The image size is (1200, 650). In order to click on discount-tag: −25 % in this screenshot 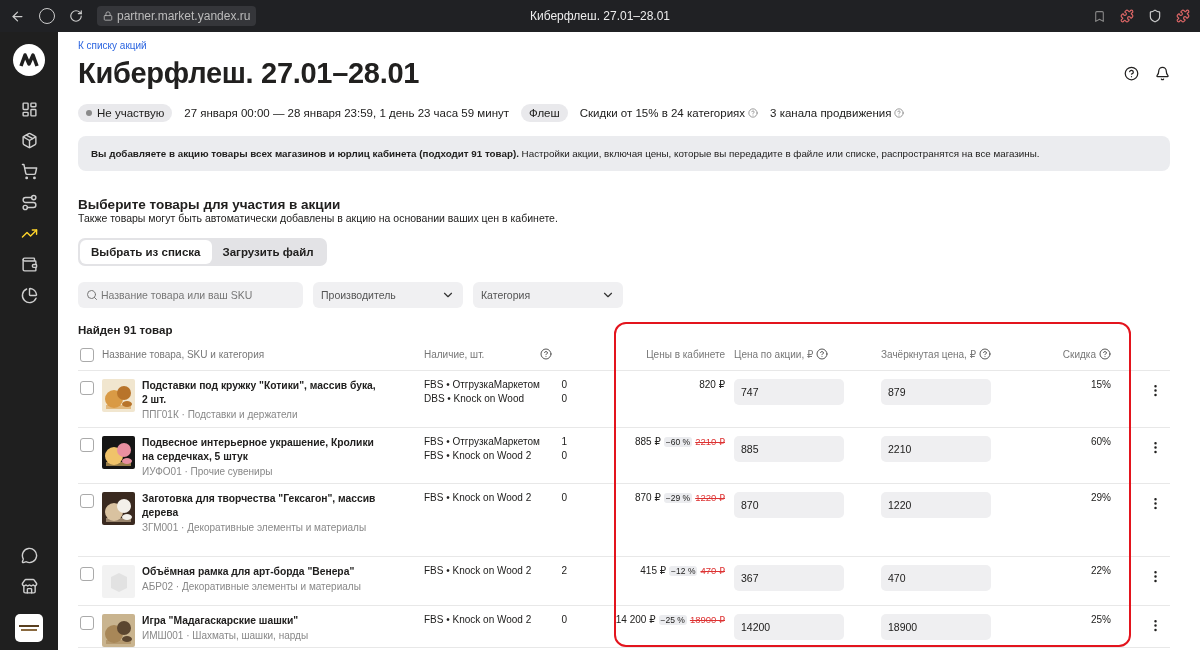, I will do `click(672, 619)`.